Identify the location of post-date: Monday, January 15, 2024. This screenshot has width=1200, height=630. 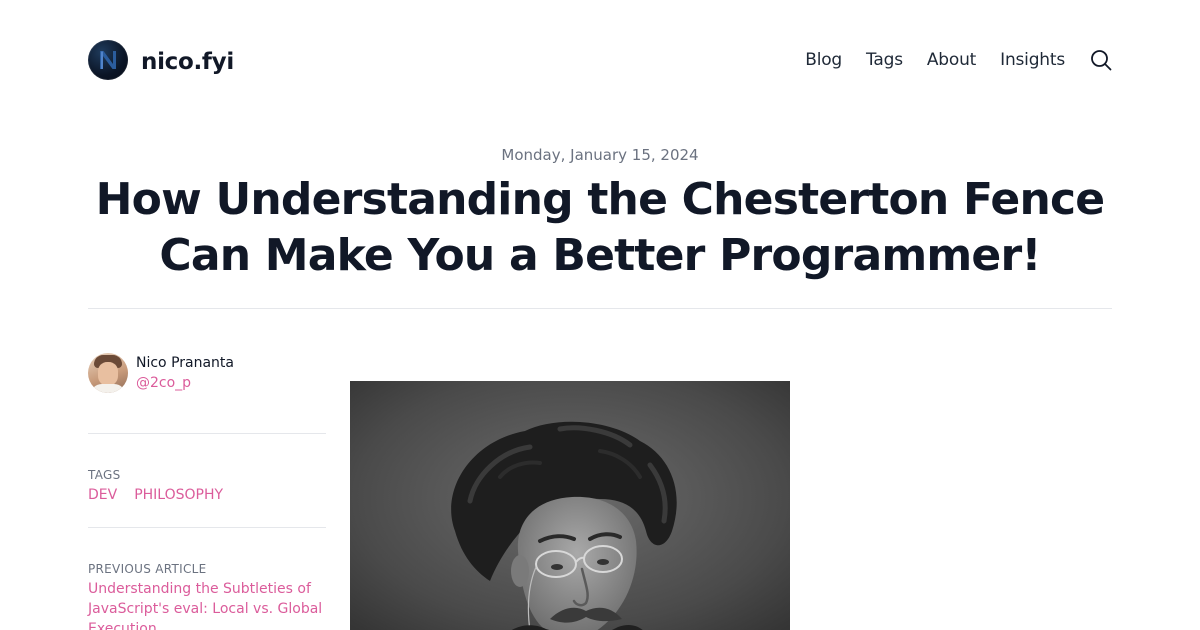
(600, 155).